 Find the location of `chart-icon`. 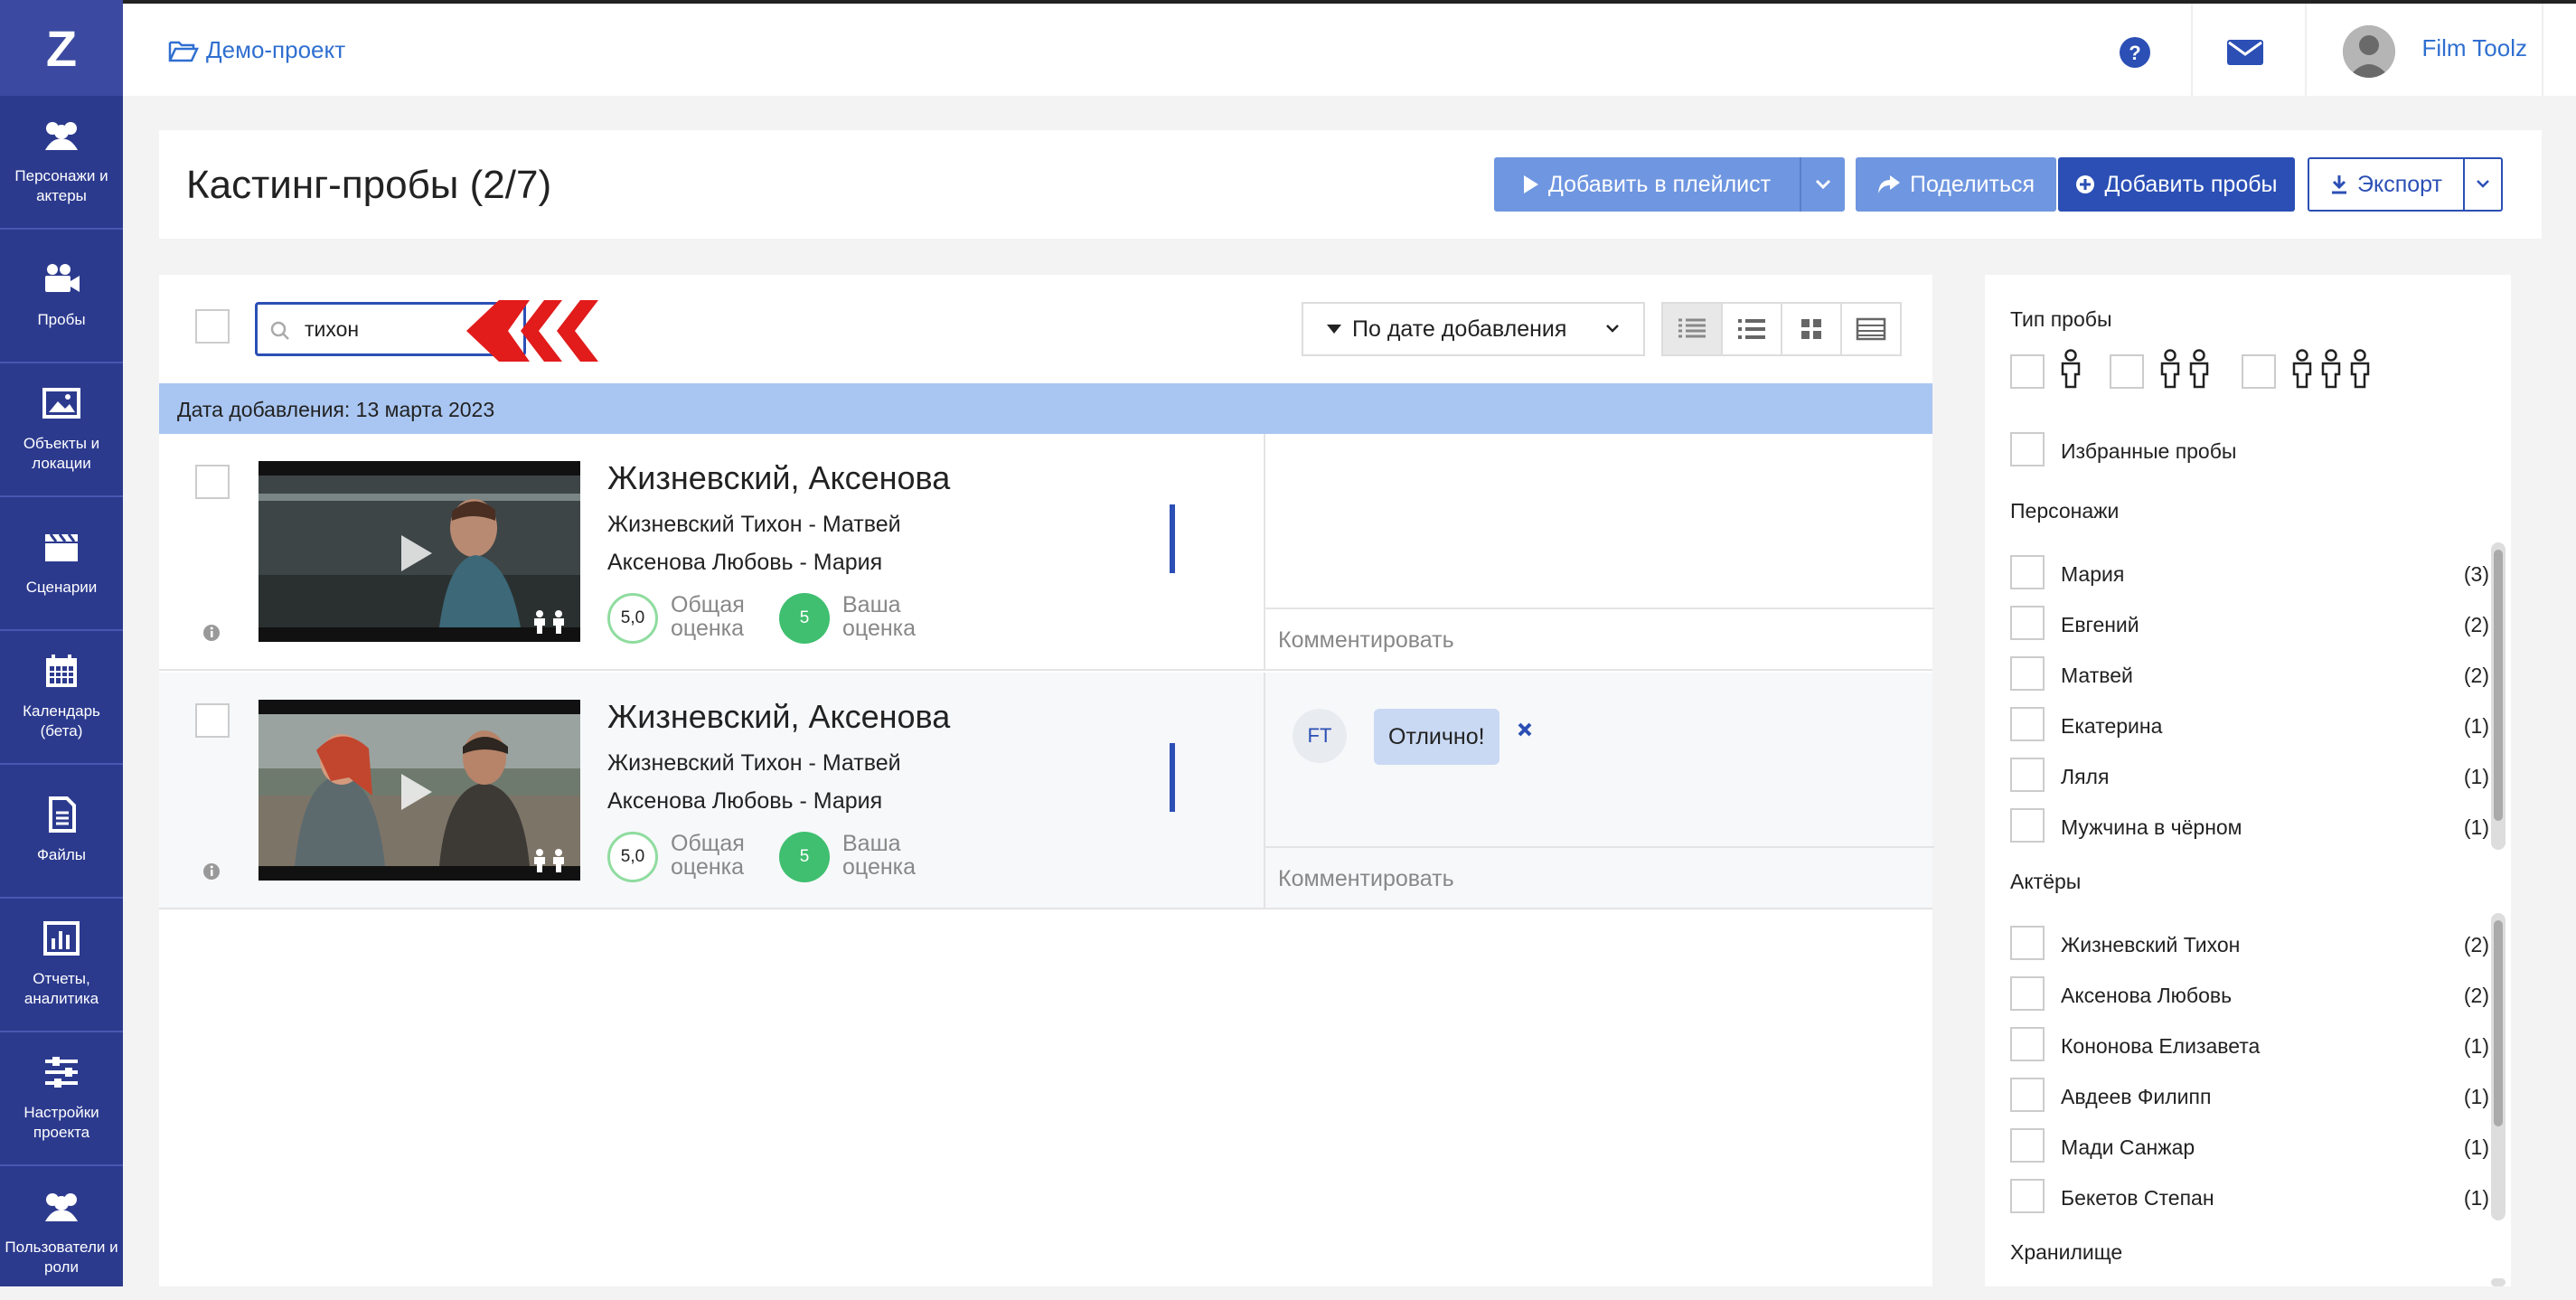

chart-icon is located at coordinates (62, 938).